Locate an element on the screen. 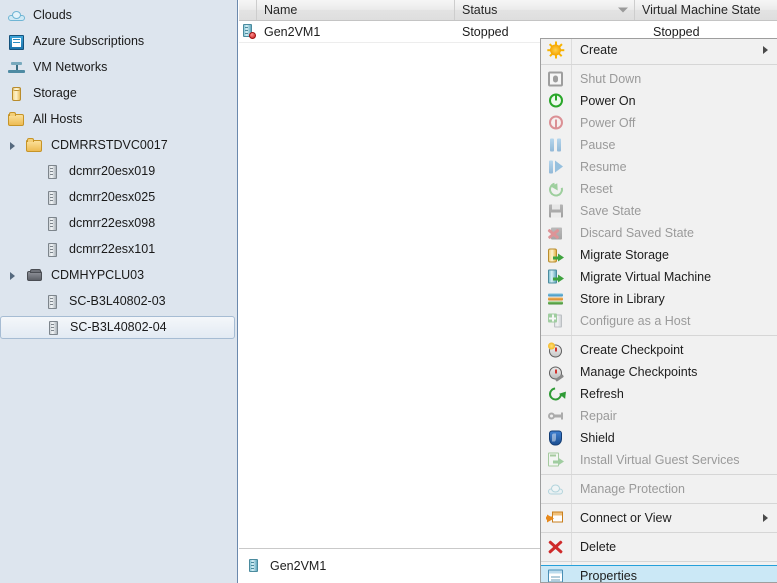 This screenshot has height=583, width=777. discard-saved-state-icon is located at coordinates (555, 233).